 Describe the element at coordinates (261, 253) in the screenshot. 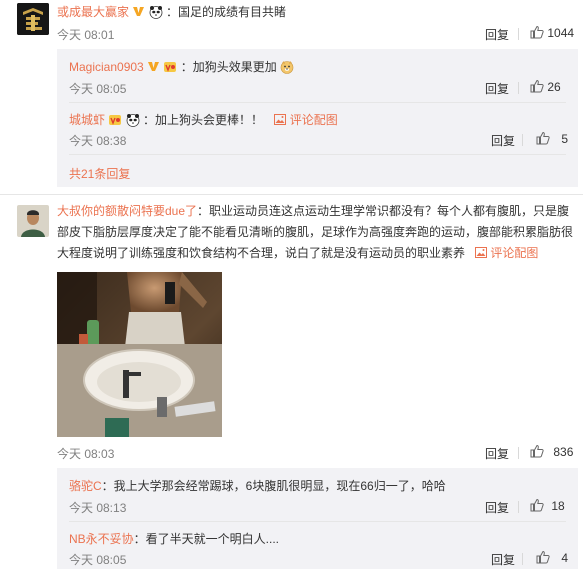

I see `comment-text: 大程度说明了训练强度和饮食结构不合理，说白了就是没有运动员的职业素养` at that location.